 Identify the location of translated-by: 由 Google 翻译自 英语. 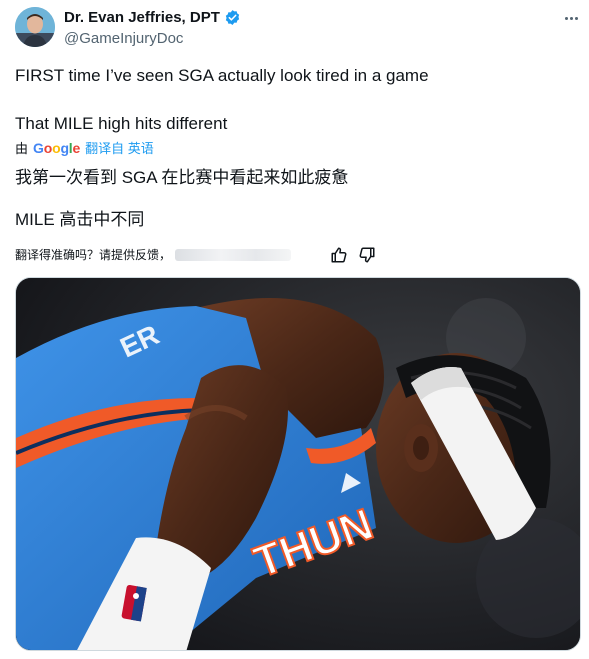
(84, 147).